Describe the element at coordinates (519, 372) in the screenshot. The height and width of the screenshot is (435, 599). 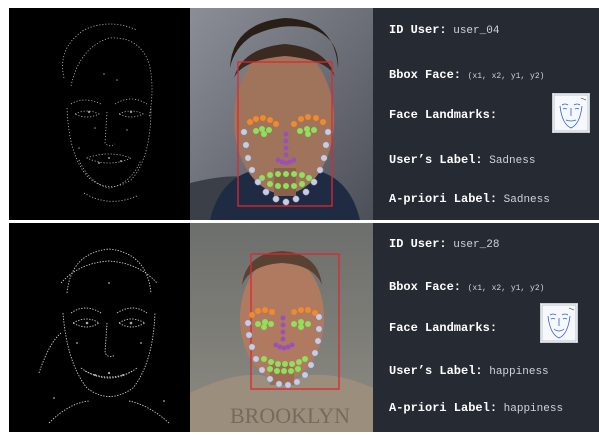
I see `users-label-value: happiness` at that location.